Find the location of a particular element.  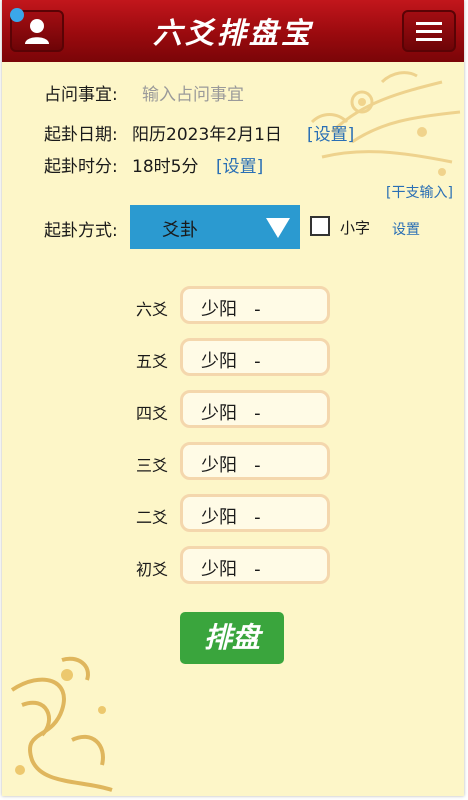

yao-field-2: 少阳 - is located at coordinates (255, 513).